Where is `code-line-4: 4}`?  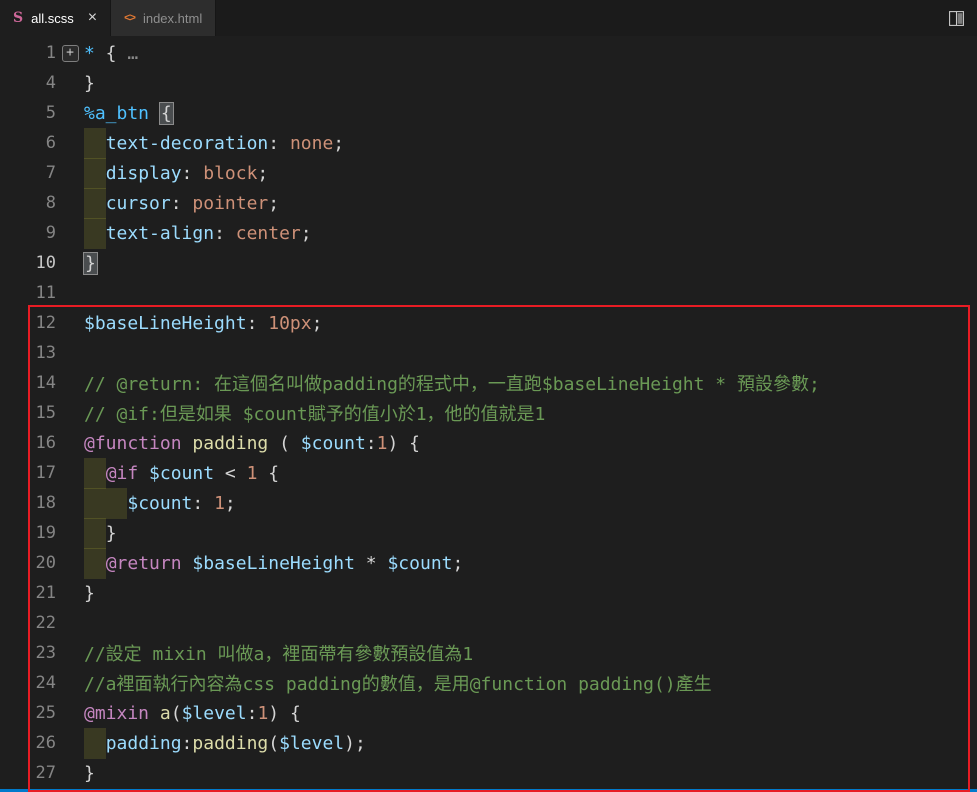 code-line-4: 4} is located at coordinates (488, 83).